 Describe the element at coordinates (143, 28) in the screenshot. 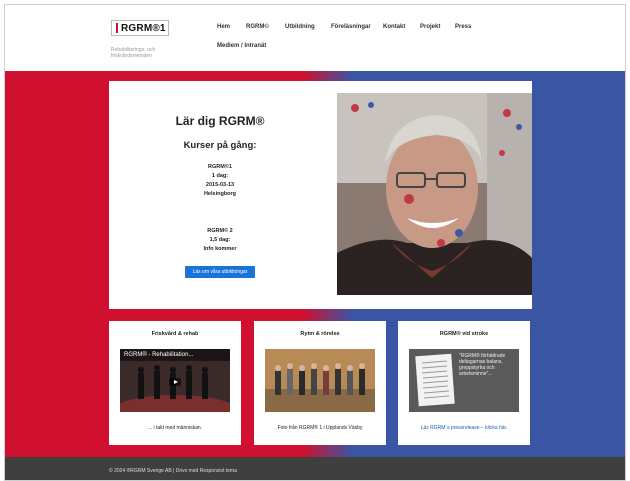

I see `logo-text: RGRM®1` at that location.